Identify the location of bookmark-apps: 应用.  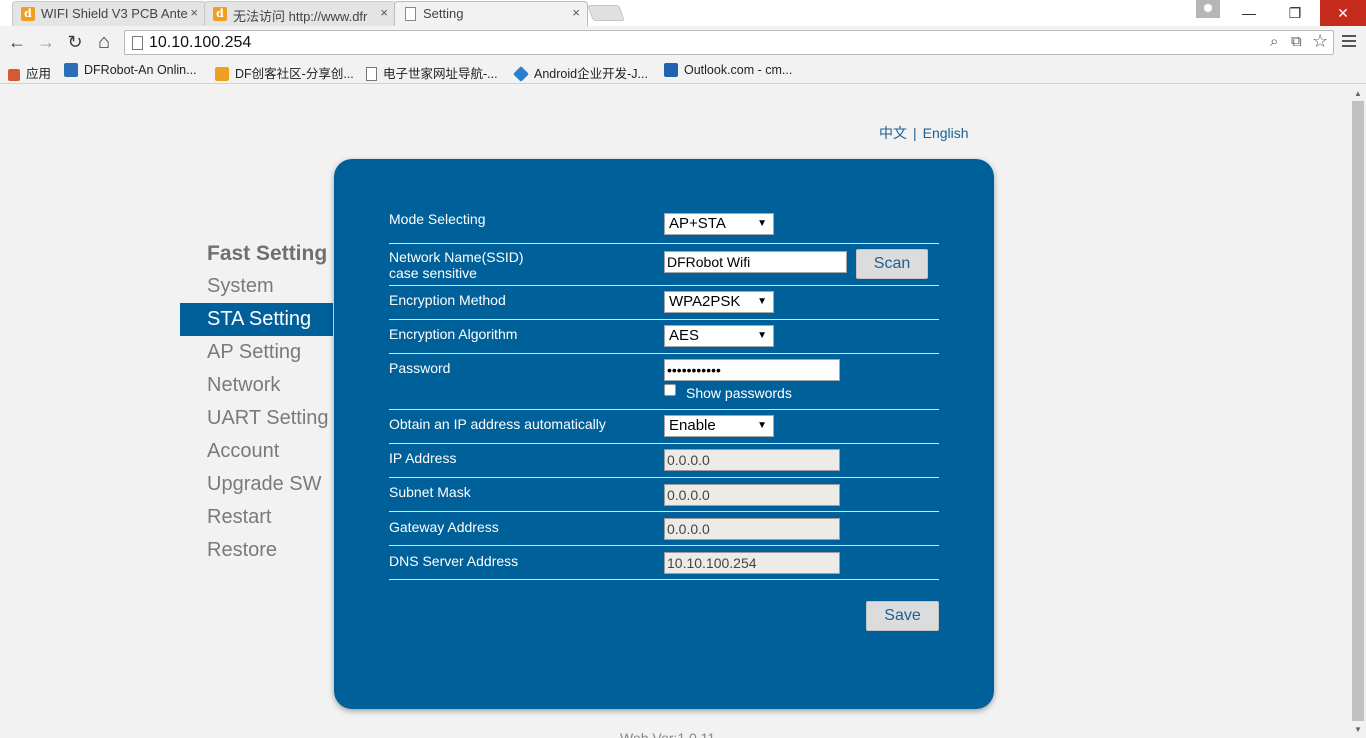
(29, 72).